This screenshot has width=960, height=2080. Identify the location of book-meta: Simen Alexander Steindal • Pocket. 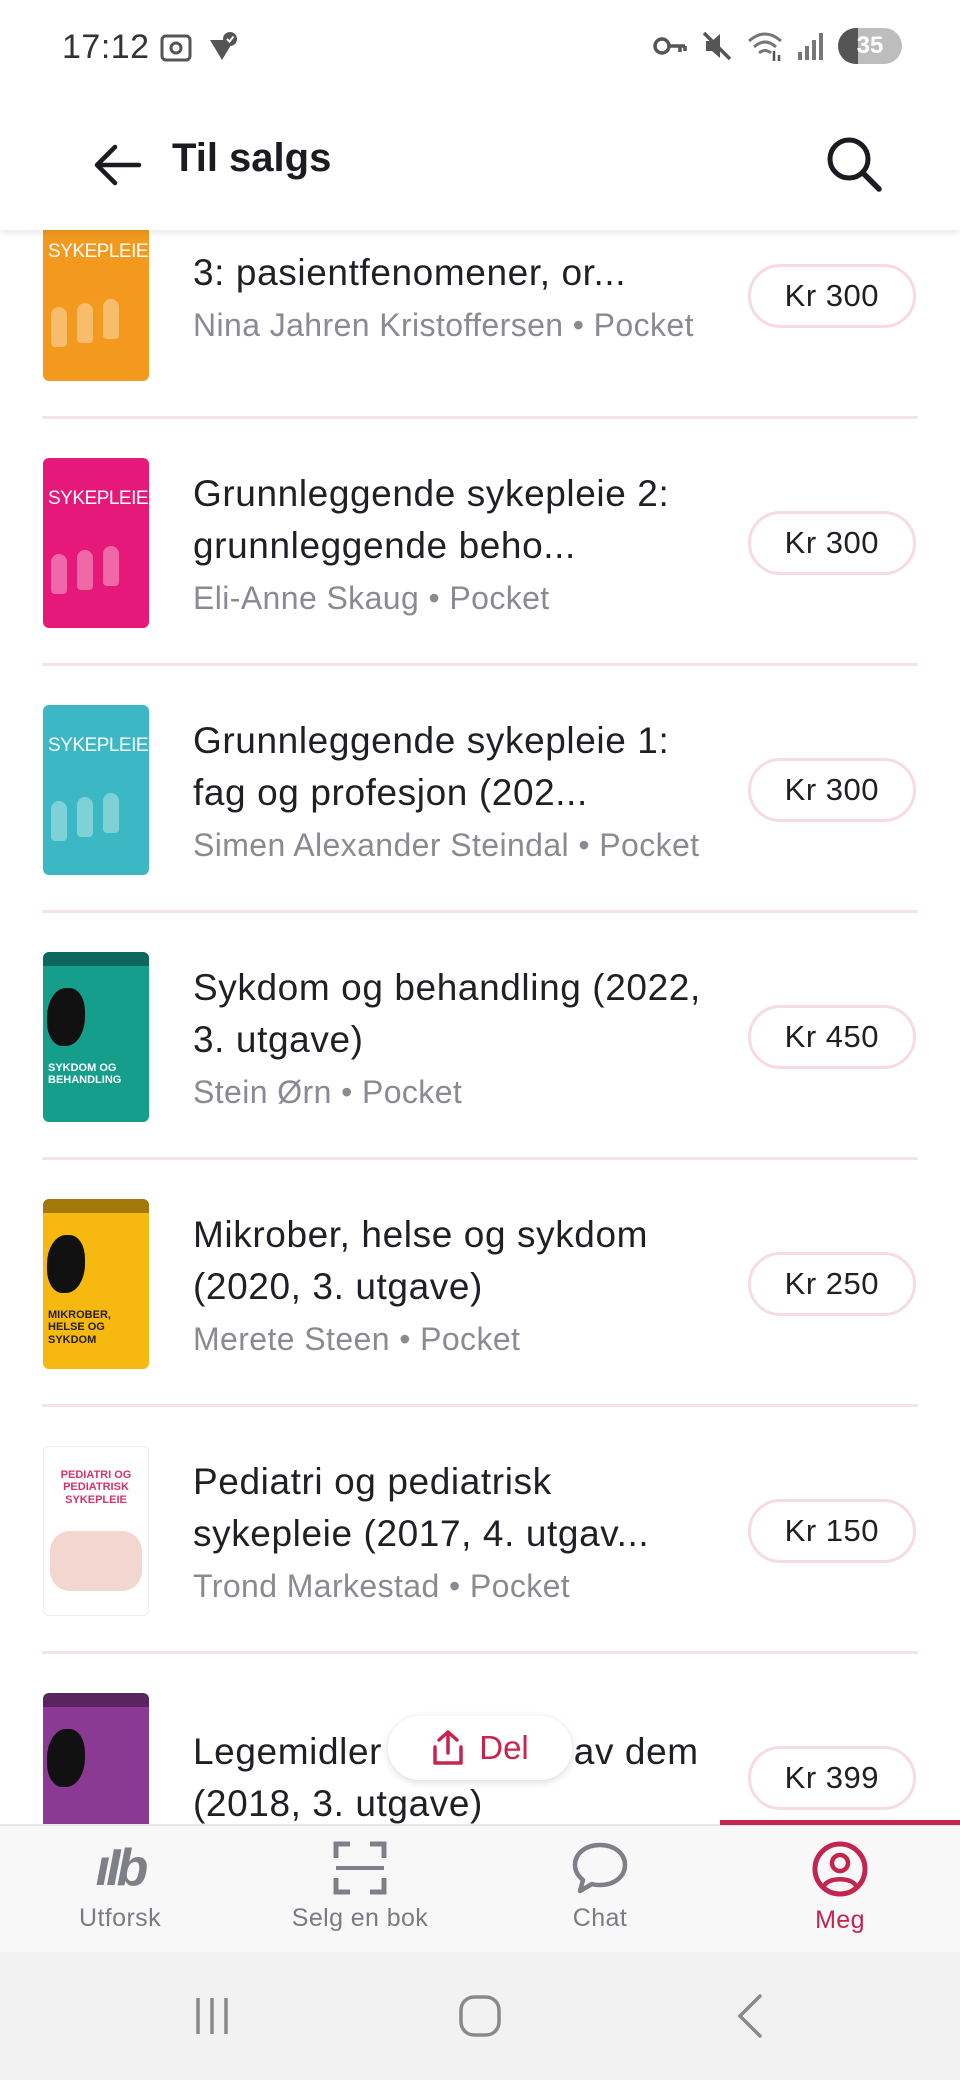
(448, 845).